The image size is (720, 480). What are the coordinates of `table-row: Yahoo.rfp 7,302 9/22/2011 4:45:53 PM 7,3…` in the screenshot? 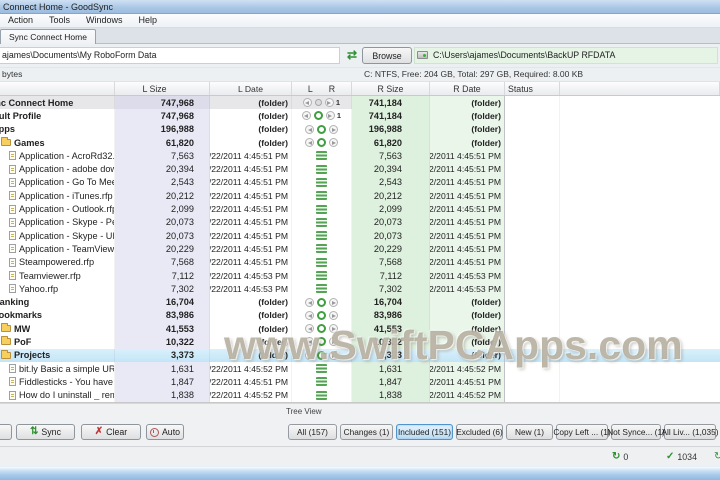 It's located at (360, 289).